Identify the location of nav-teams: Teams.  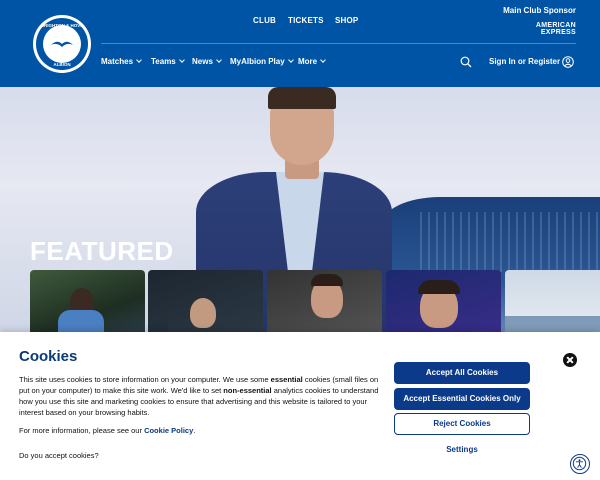
(168, 61).